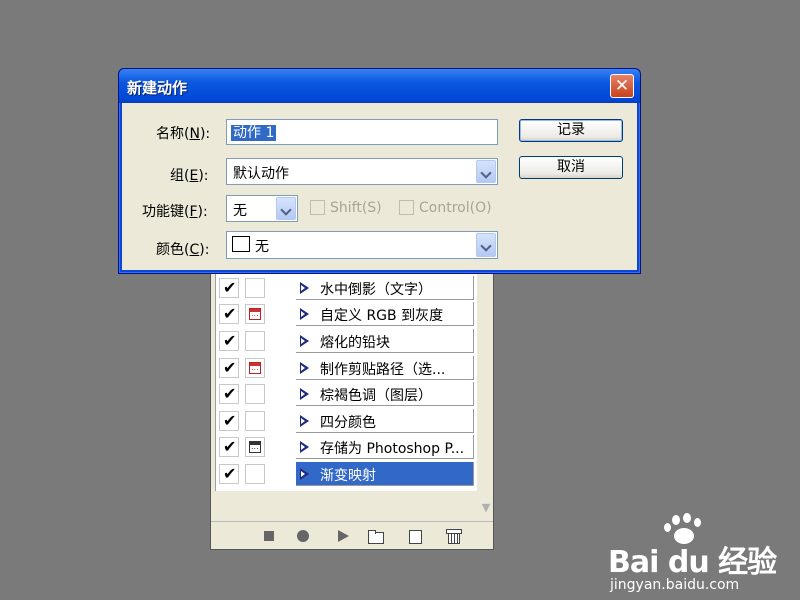  What do you see at coordinates (157, 88) in the screenshot?
I see `dialog-title: 新建动作` at bounding box center [157, 88].